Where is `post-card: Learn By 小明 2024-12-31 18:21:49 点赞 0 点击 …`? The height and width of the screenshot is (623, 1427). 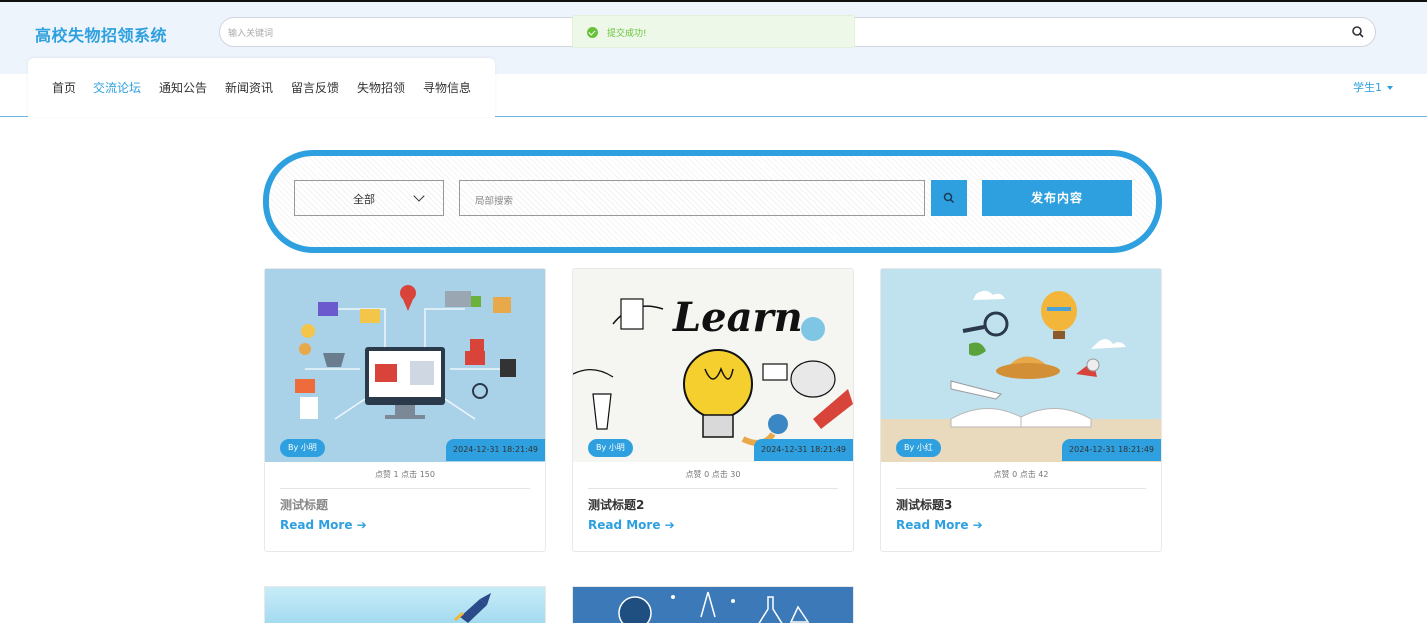
post-card: Learn By 小明 2024-12-31 18:21:49 点赞 0 点击 … is located at coordinates (713, 410).